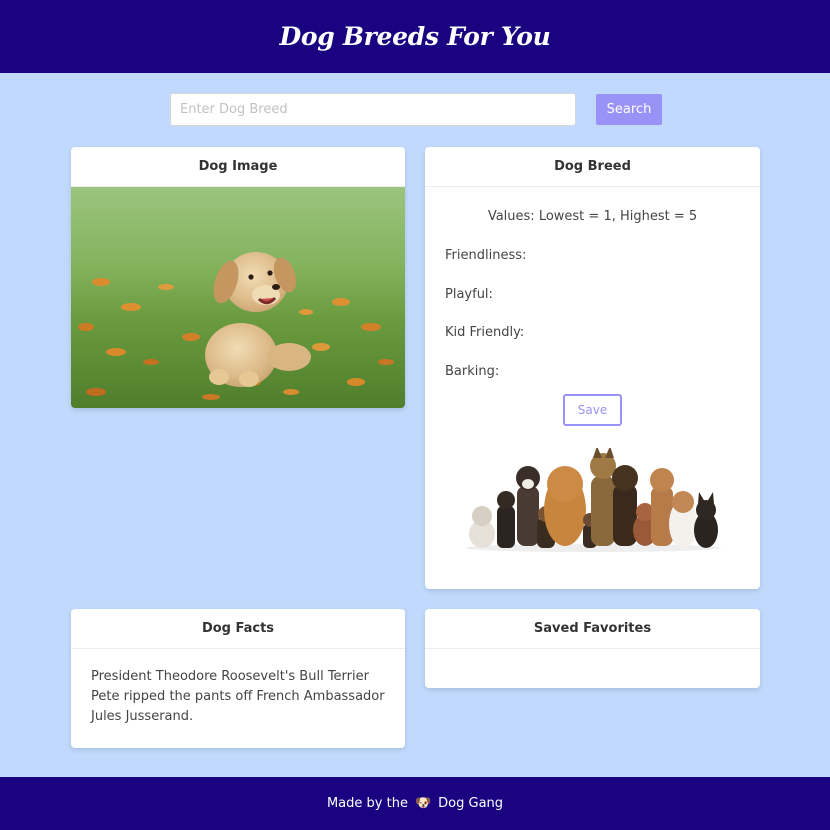 The height and width of the screenshot is (830, 830). I want to click on footer-prefix: Made by the, so click(367, 803).